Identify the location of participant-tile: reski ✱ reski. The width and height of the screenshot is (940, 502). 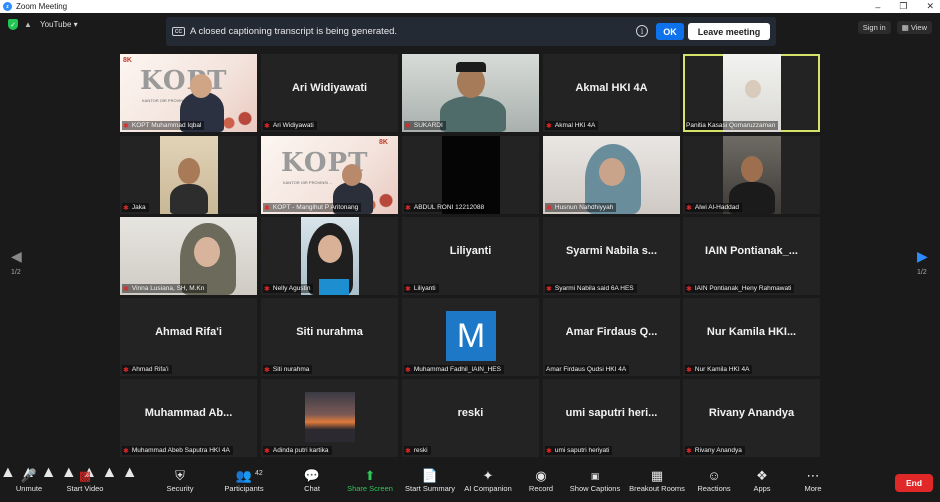
(470, 418).